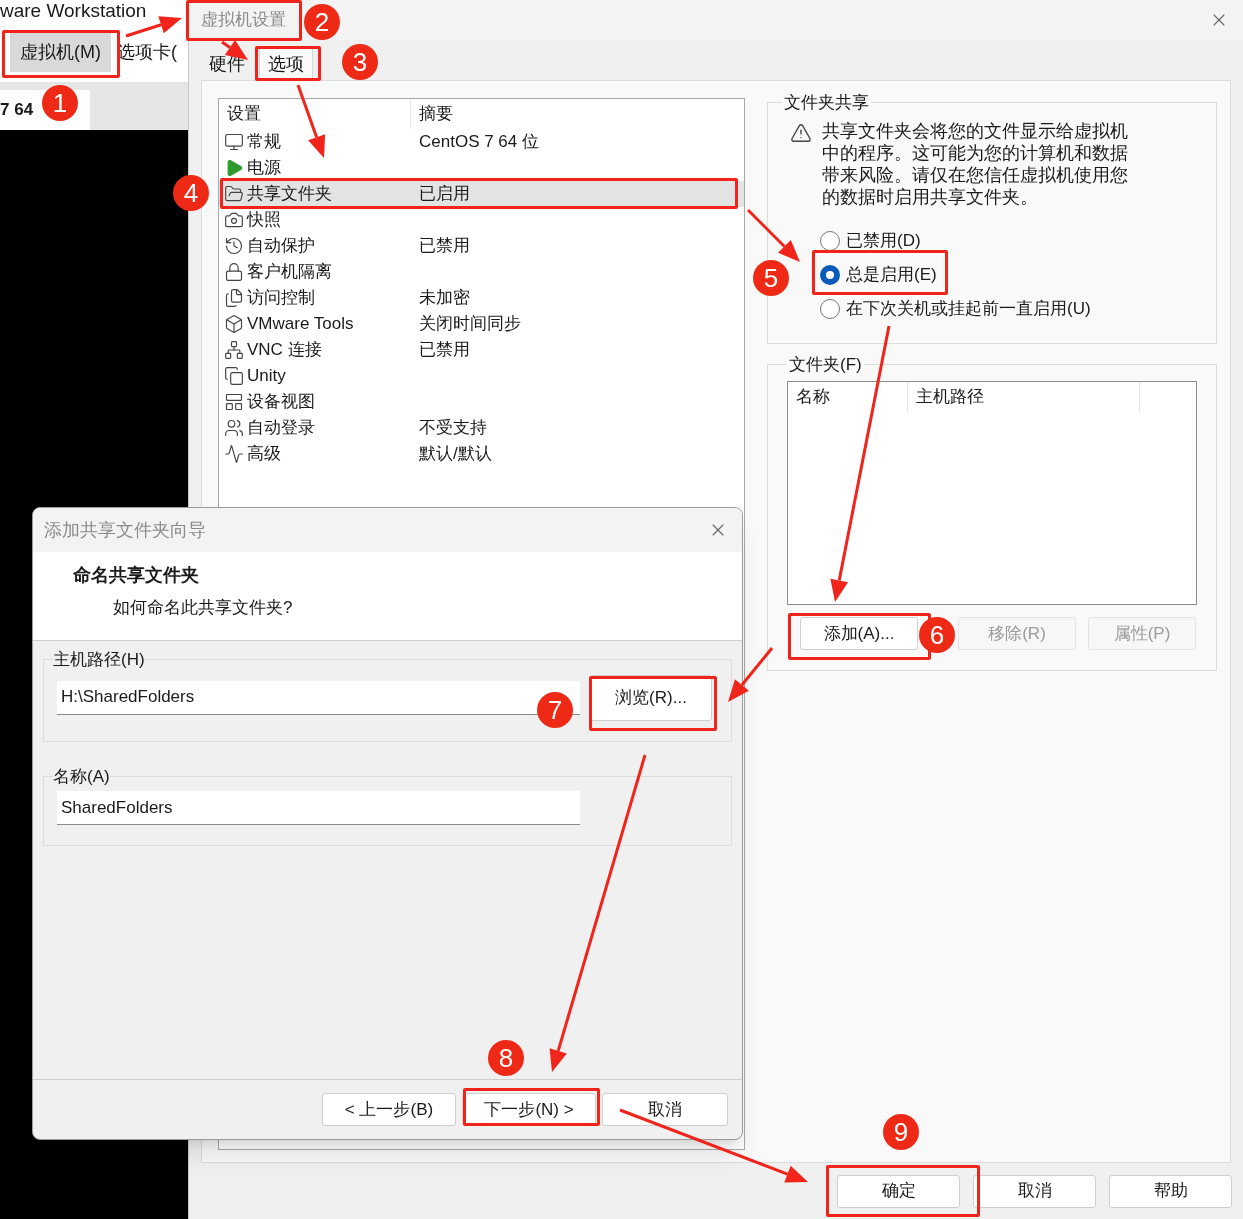 This screenshot has height=1219, width=1243. Describe the element at coordinates (968, 308) in the screenshot. I see `radio-label: 在下次关机或挂起前一直启用(U)` at that location.